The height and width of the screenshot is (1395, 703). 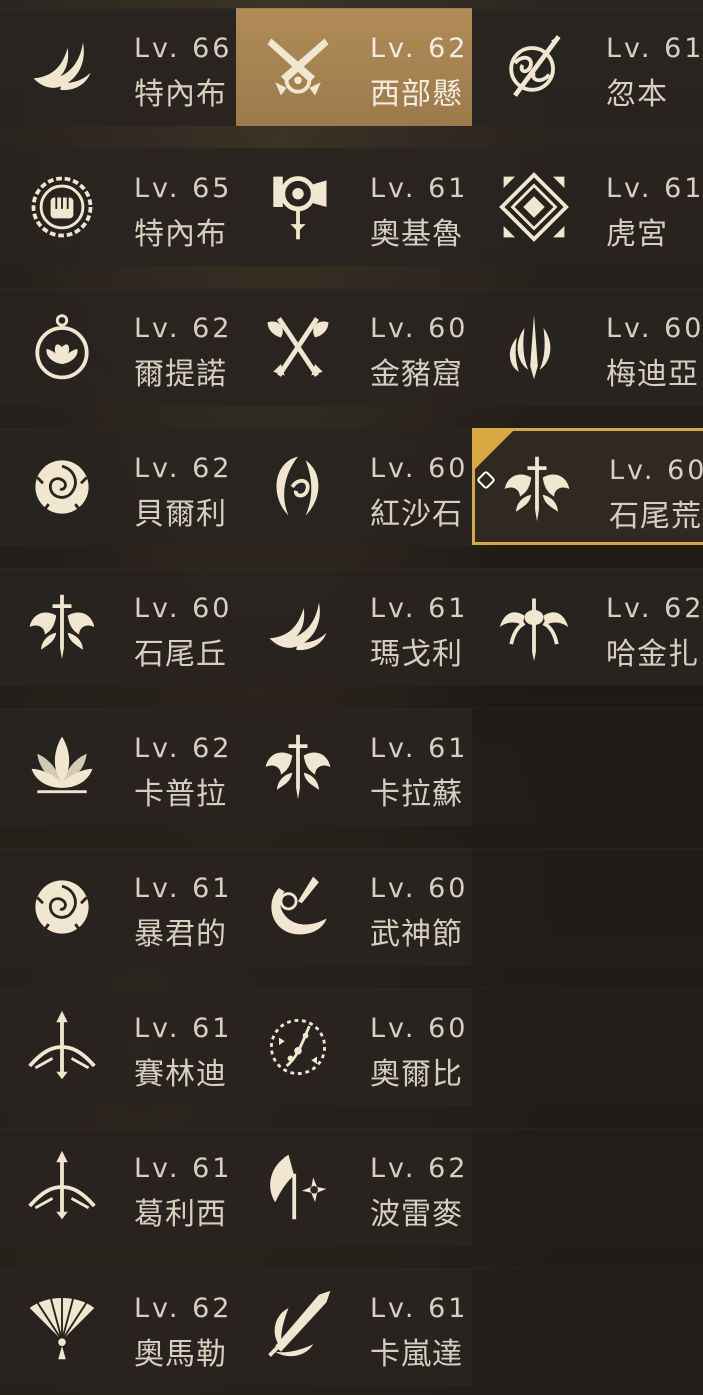 I want to click on dungeon-card: Lv. 61 忽本, so click(x=587, y=67).